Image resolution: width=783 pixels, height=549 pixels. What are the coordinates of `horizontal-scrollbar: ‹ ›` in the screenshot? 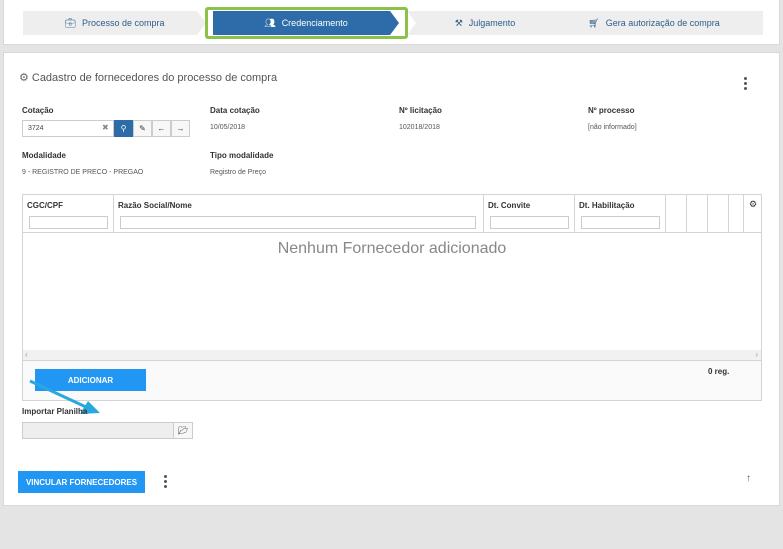 It's located at (392, 355).